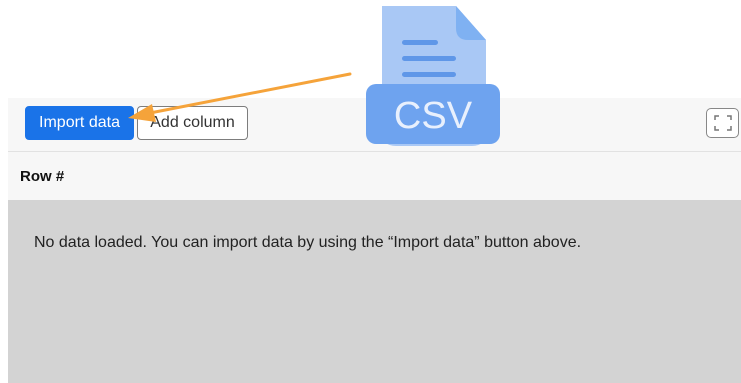 This screenshot has width=741, height=383. I want to click on csv-label: CSV, so click(433, 116).